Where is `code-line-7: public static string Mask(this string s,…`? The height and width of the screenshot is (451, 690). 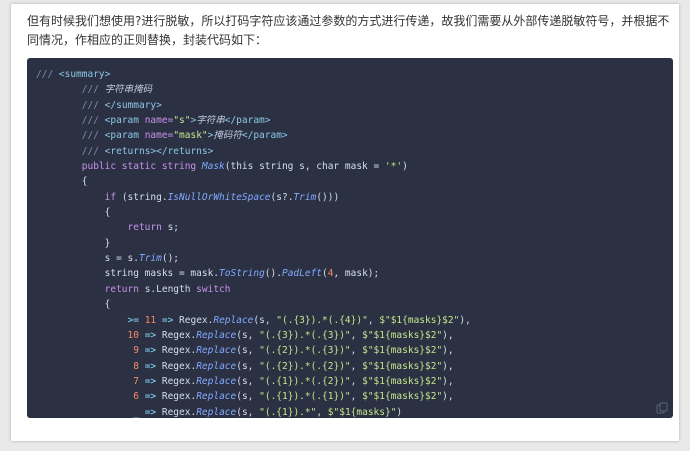
code-line-7: public static string Mask(this string s,… is located at coordinates (244, 167).